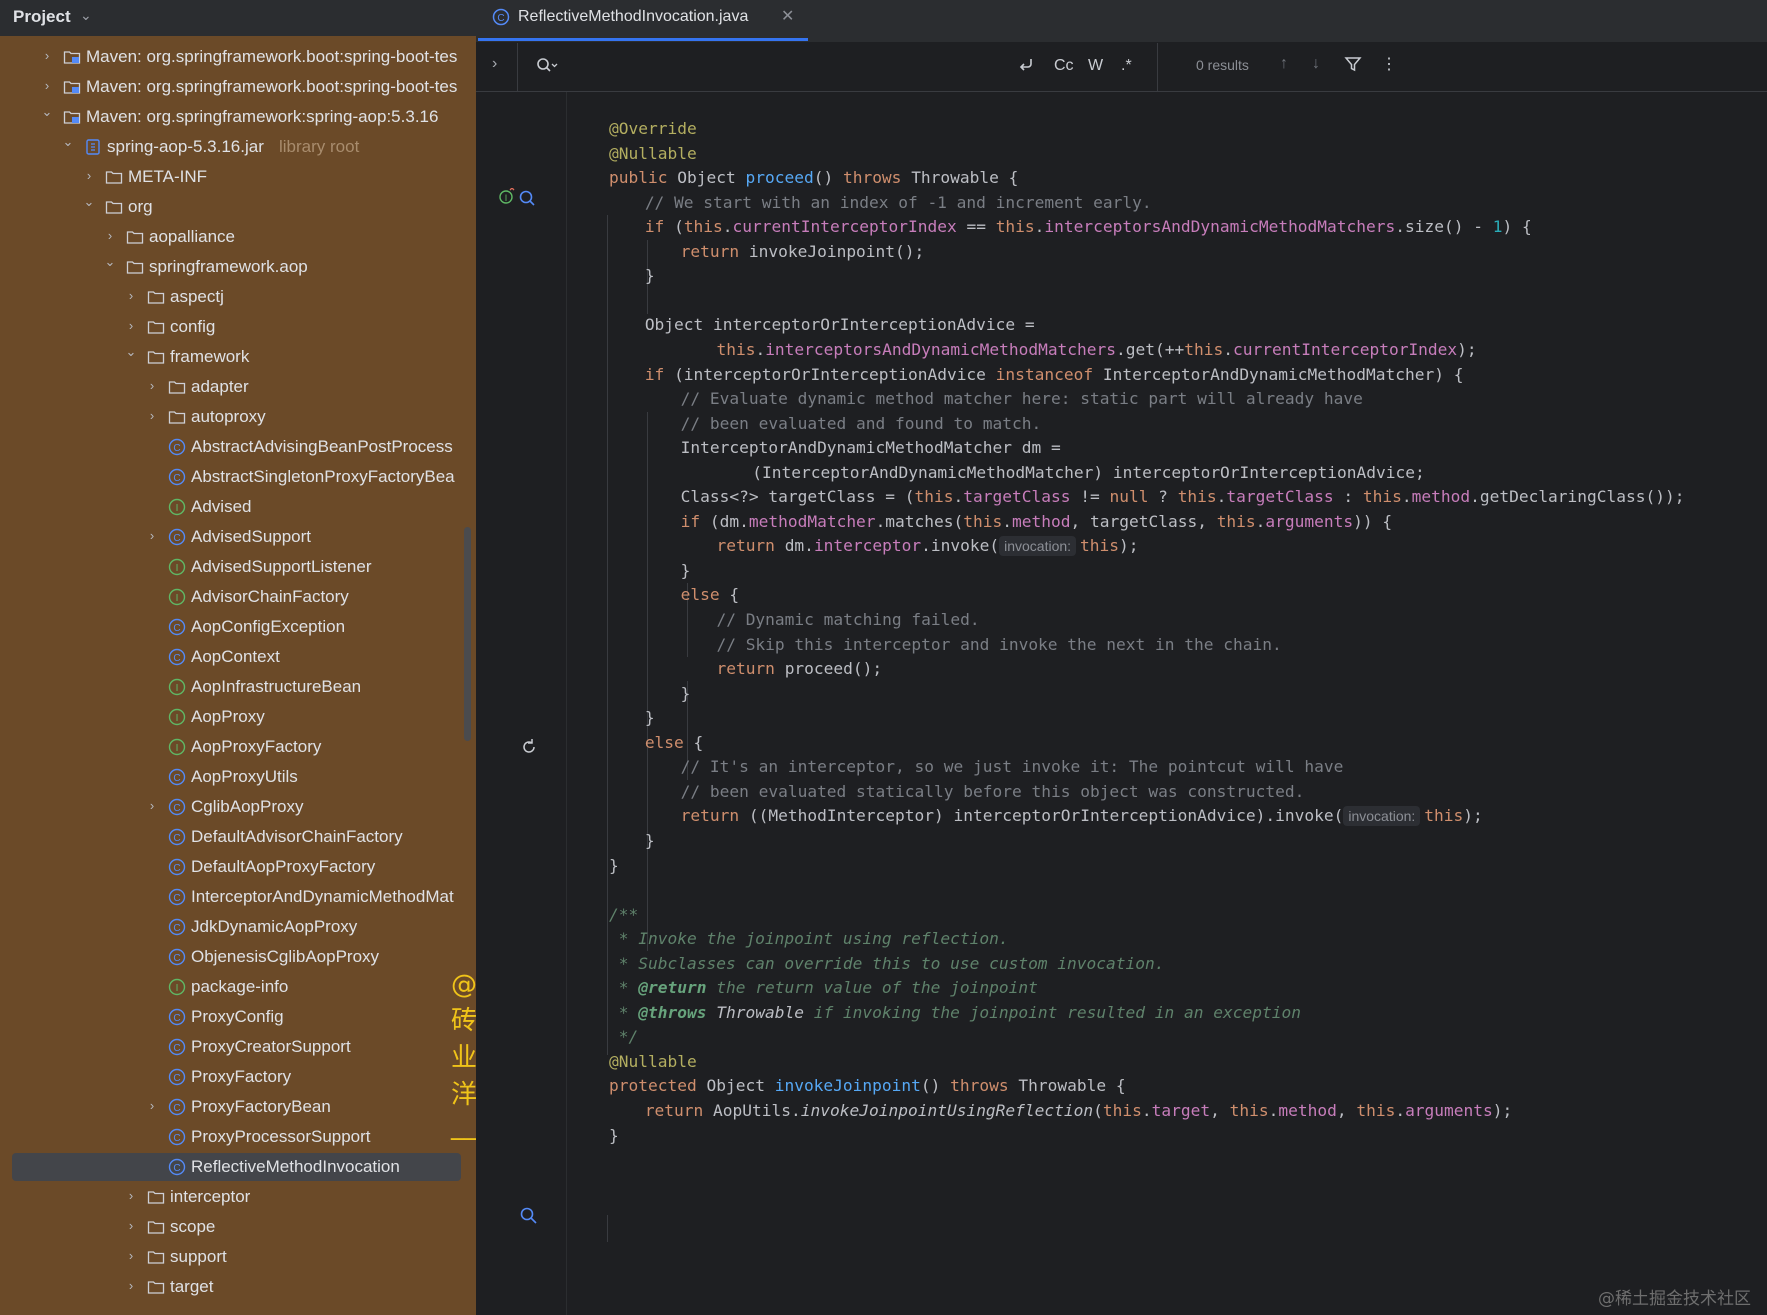  Describe the element at coordinates (238, 417) in the screenshot. I see `tree-item: › autoproxy` at that location.